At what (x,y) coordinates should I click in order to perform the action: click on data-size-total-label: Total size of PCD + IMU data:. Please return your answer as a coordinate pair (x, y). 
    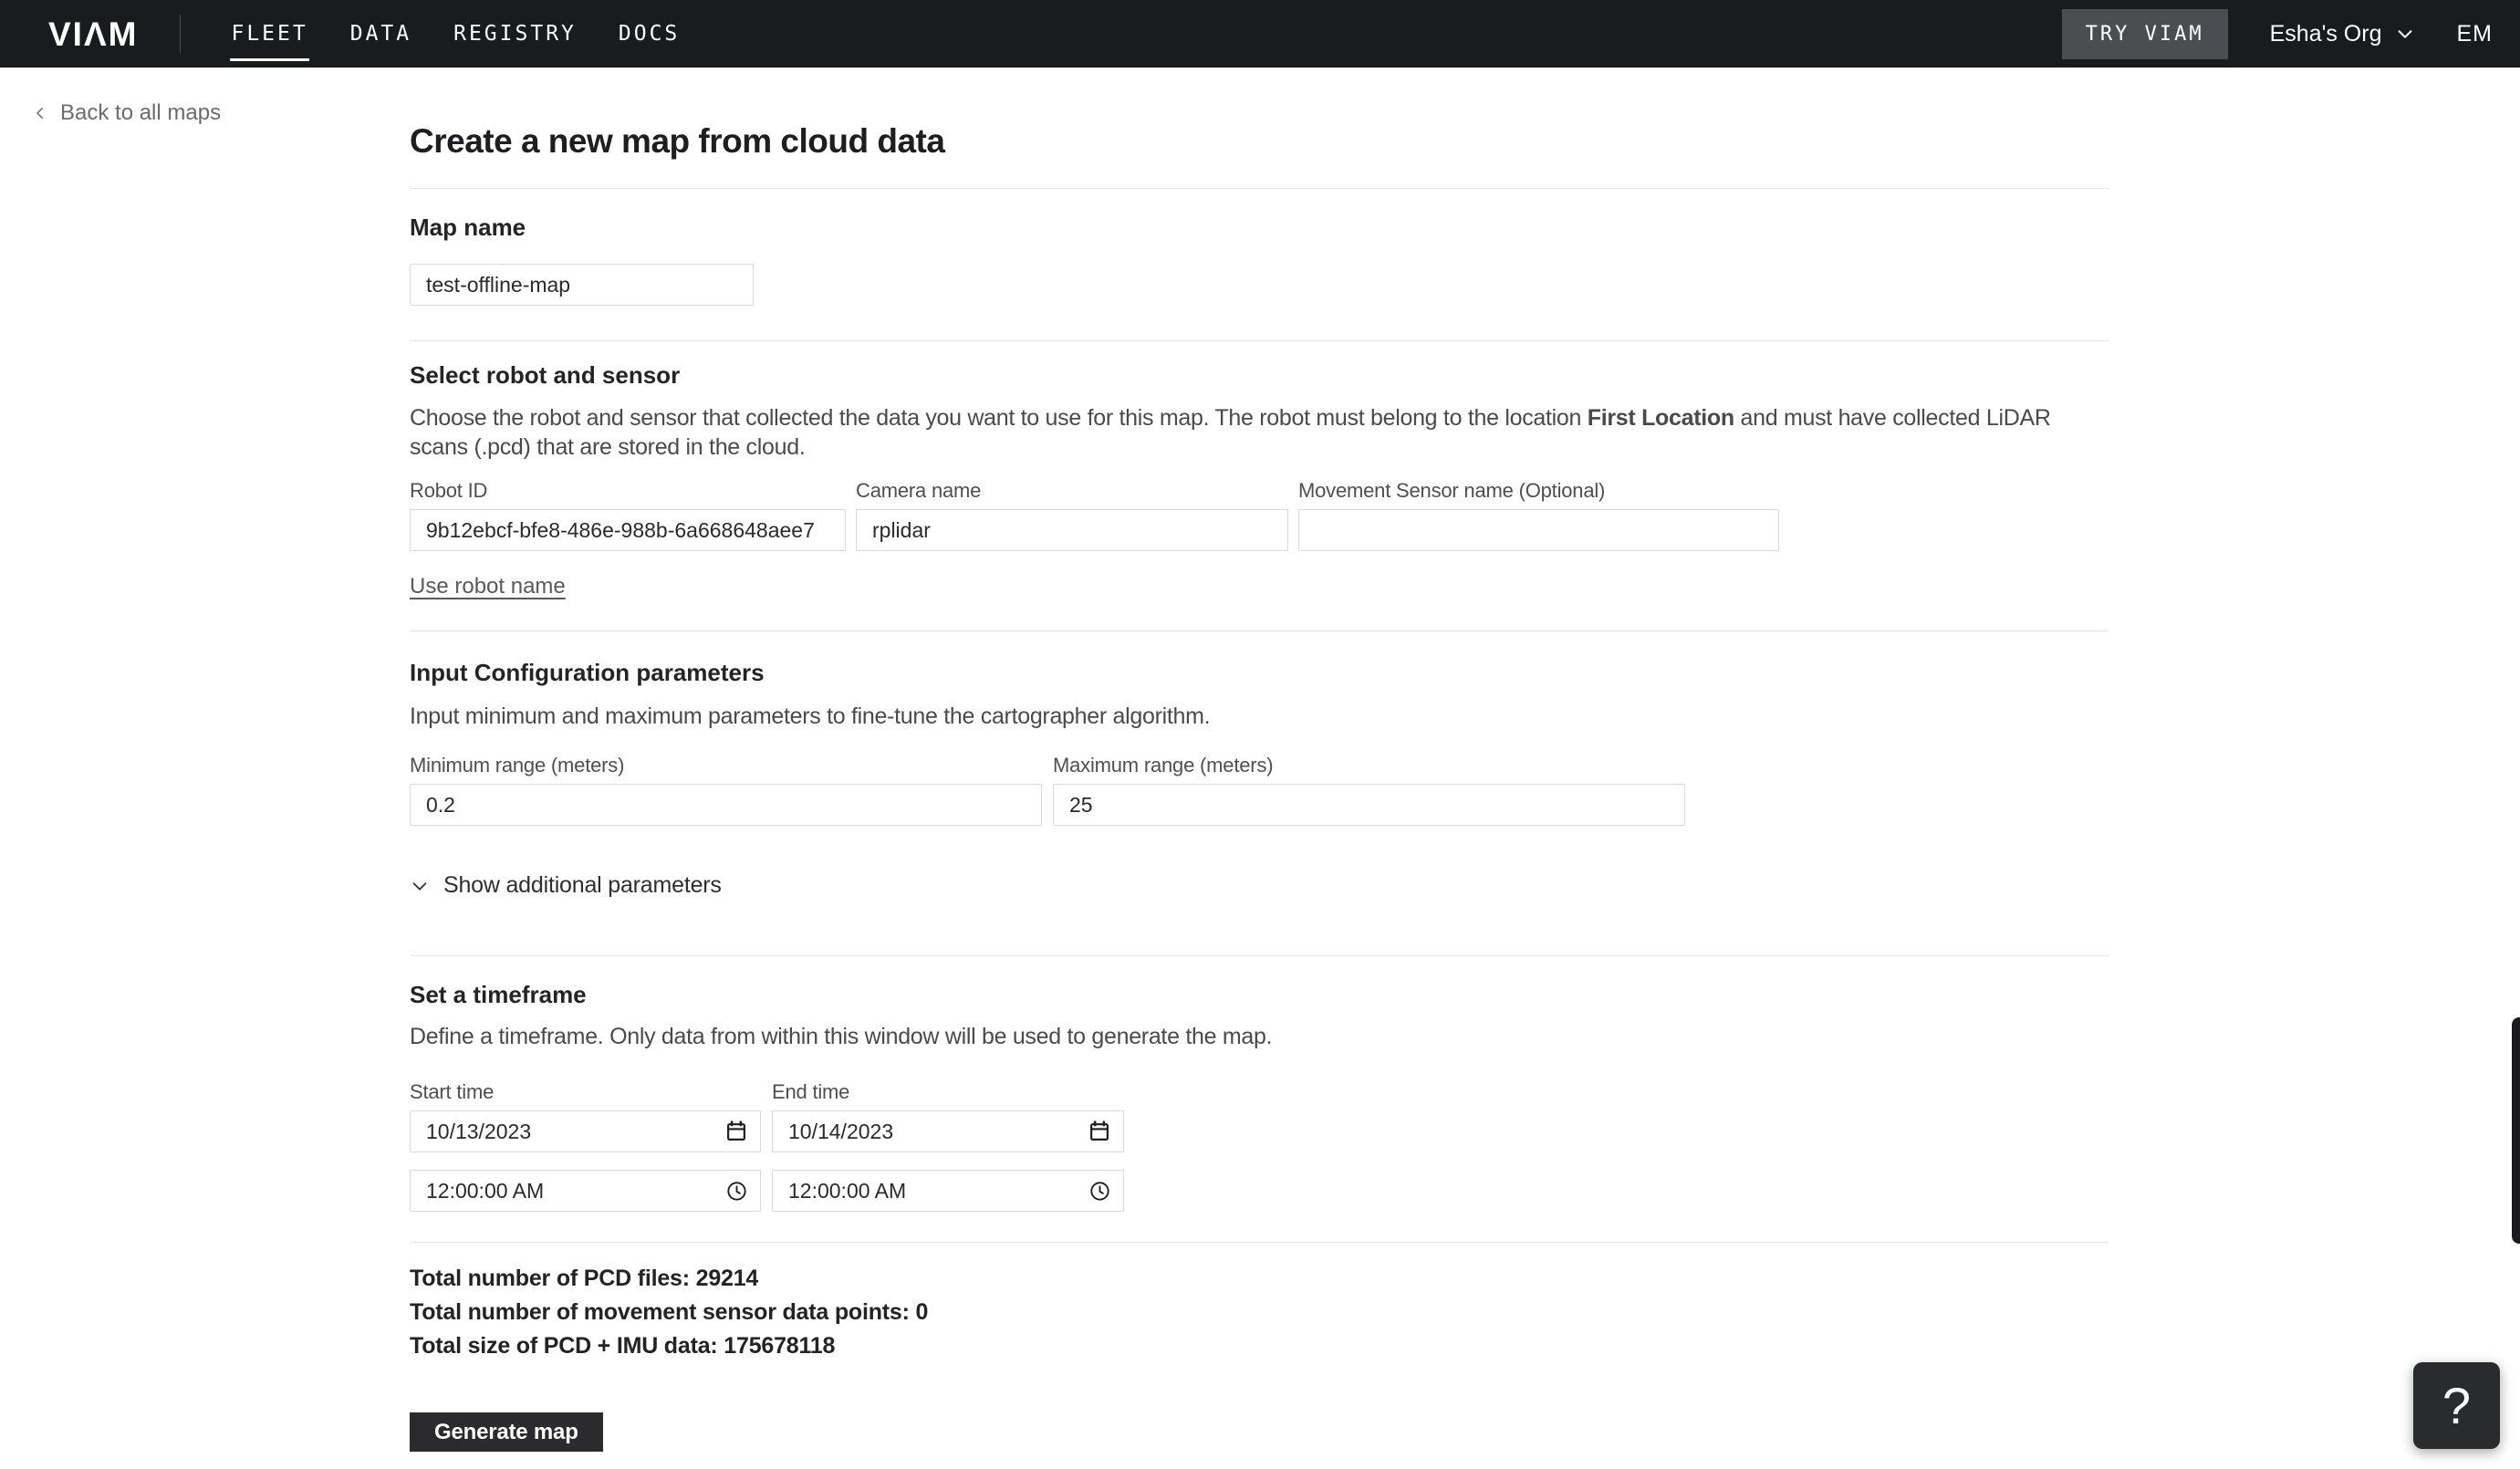
    Looking at the image, I should click on (564, 1346).